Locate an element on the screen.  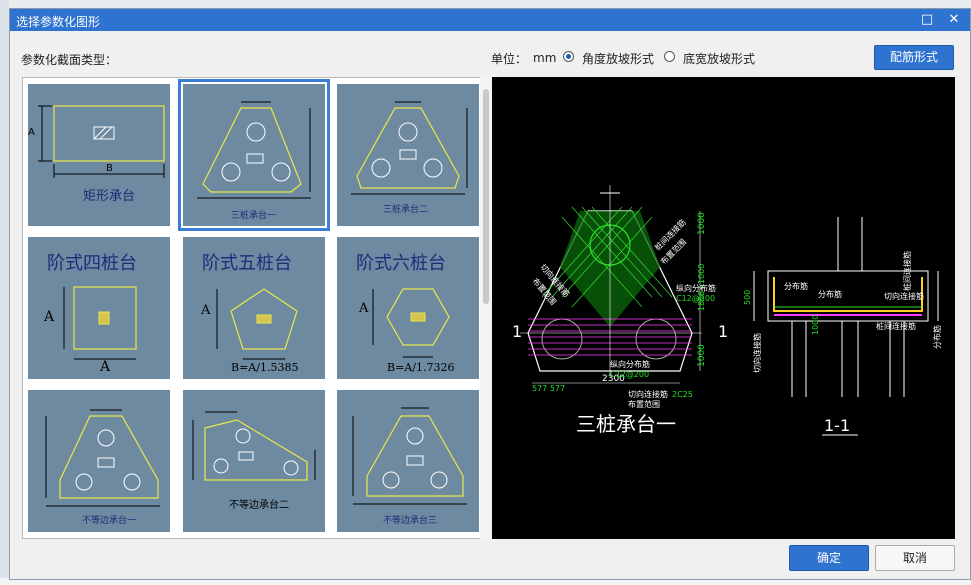
section-type-label: 参数化截面类型： is located at coordinates (69, 60).